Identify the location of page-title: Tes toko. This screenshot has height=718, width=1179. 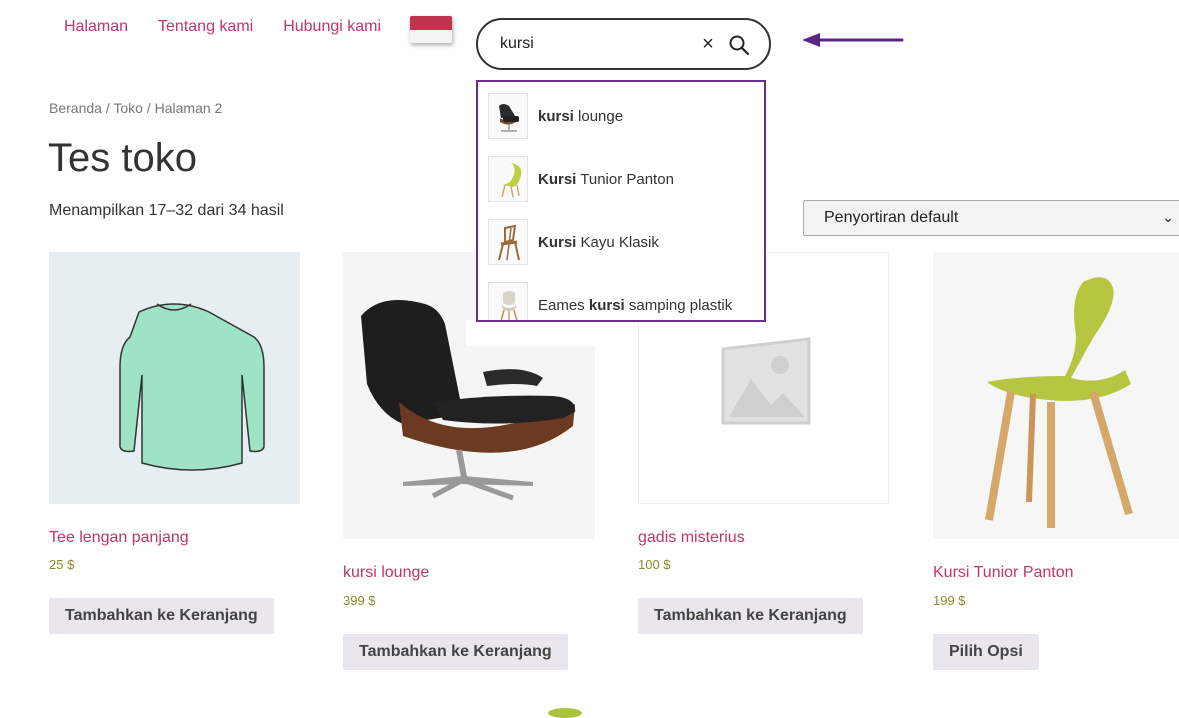
(122, 158).